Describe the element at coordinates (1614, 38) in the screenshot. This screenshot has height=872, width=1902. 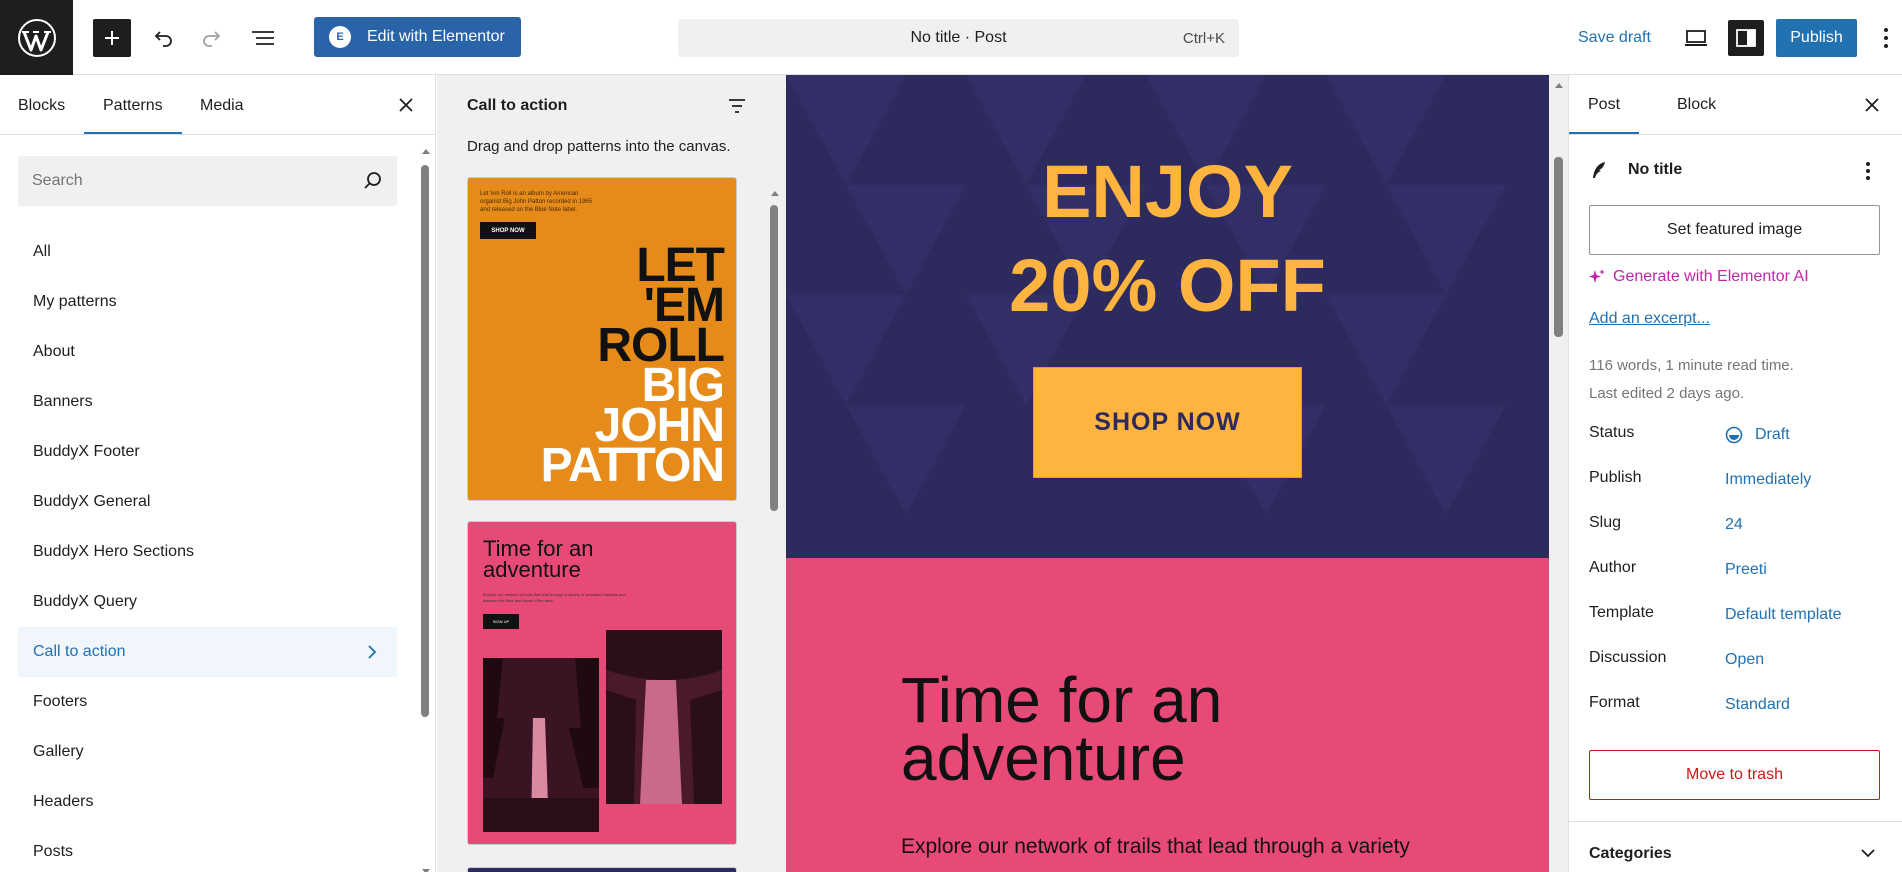
I see `save-draft-button: Save draft` at that location.